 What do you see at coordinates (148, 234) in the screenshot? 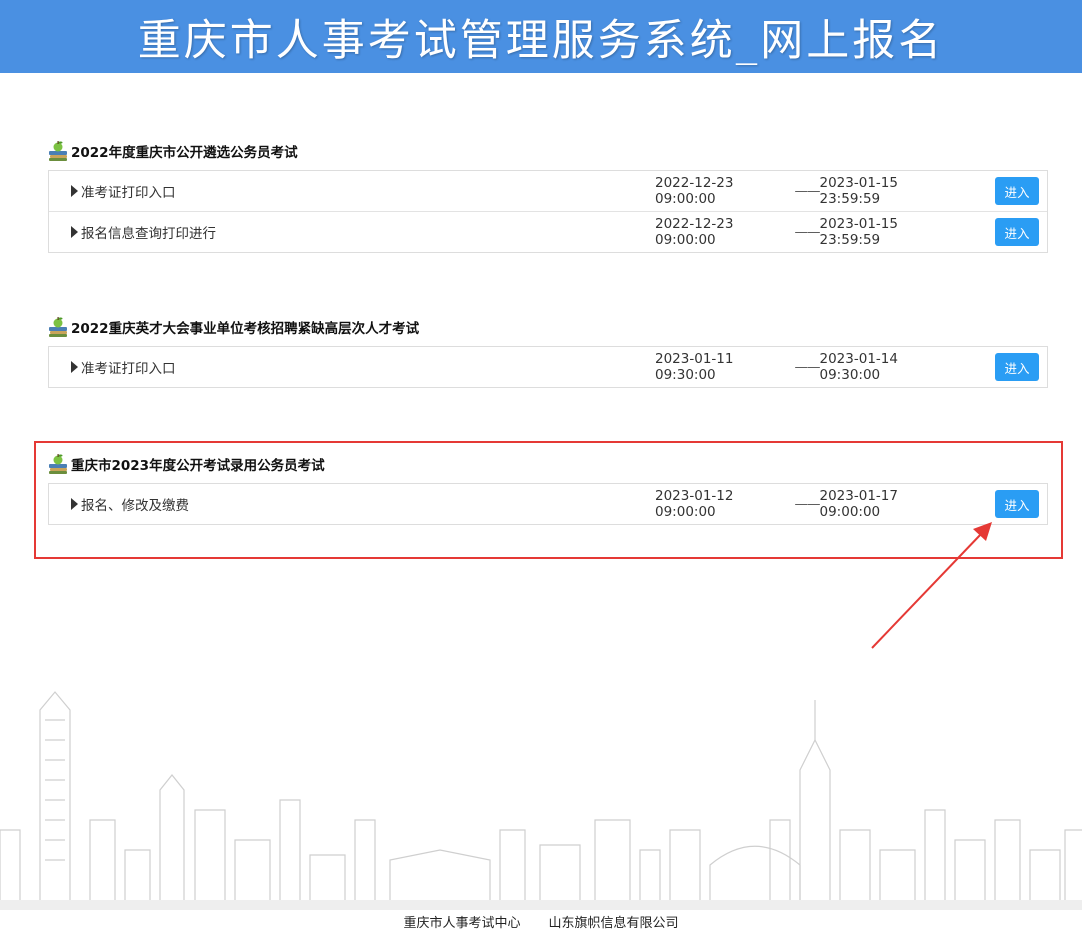
I see `entry-label: 报名信息查询打印进行` at bounding box center [148, 234].